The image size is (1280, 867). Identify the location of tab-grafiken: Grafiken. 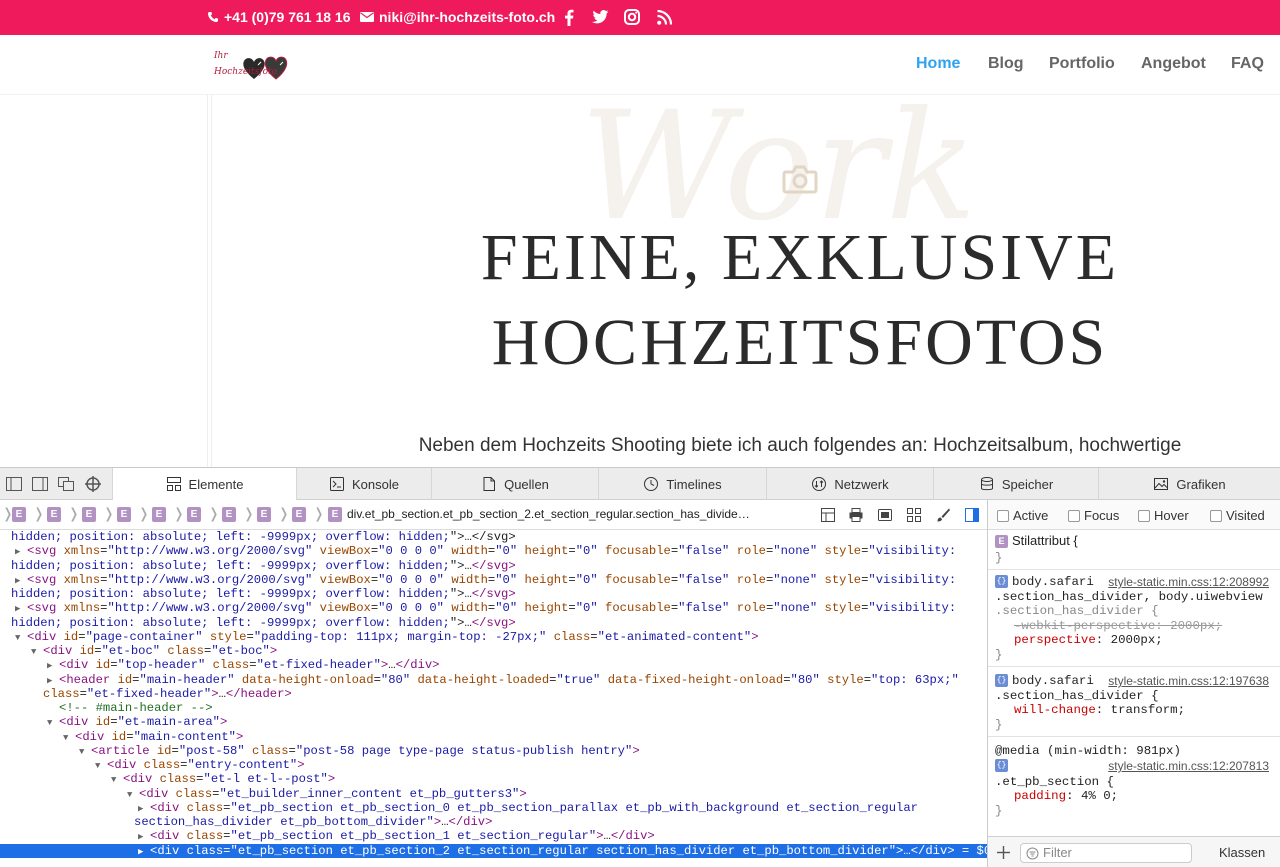
(1189, 484).